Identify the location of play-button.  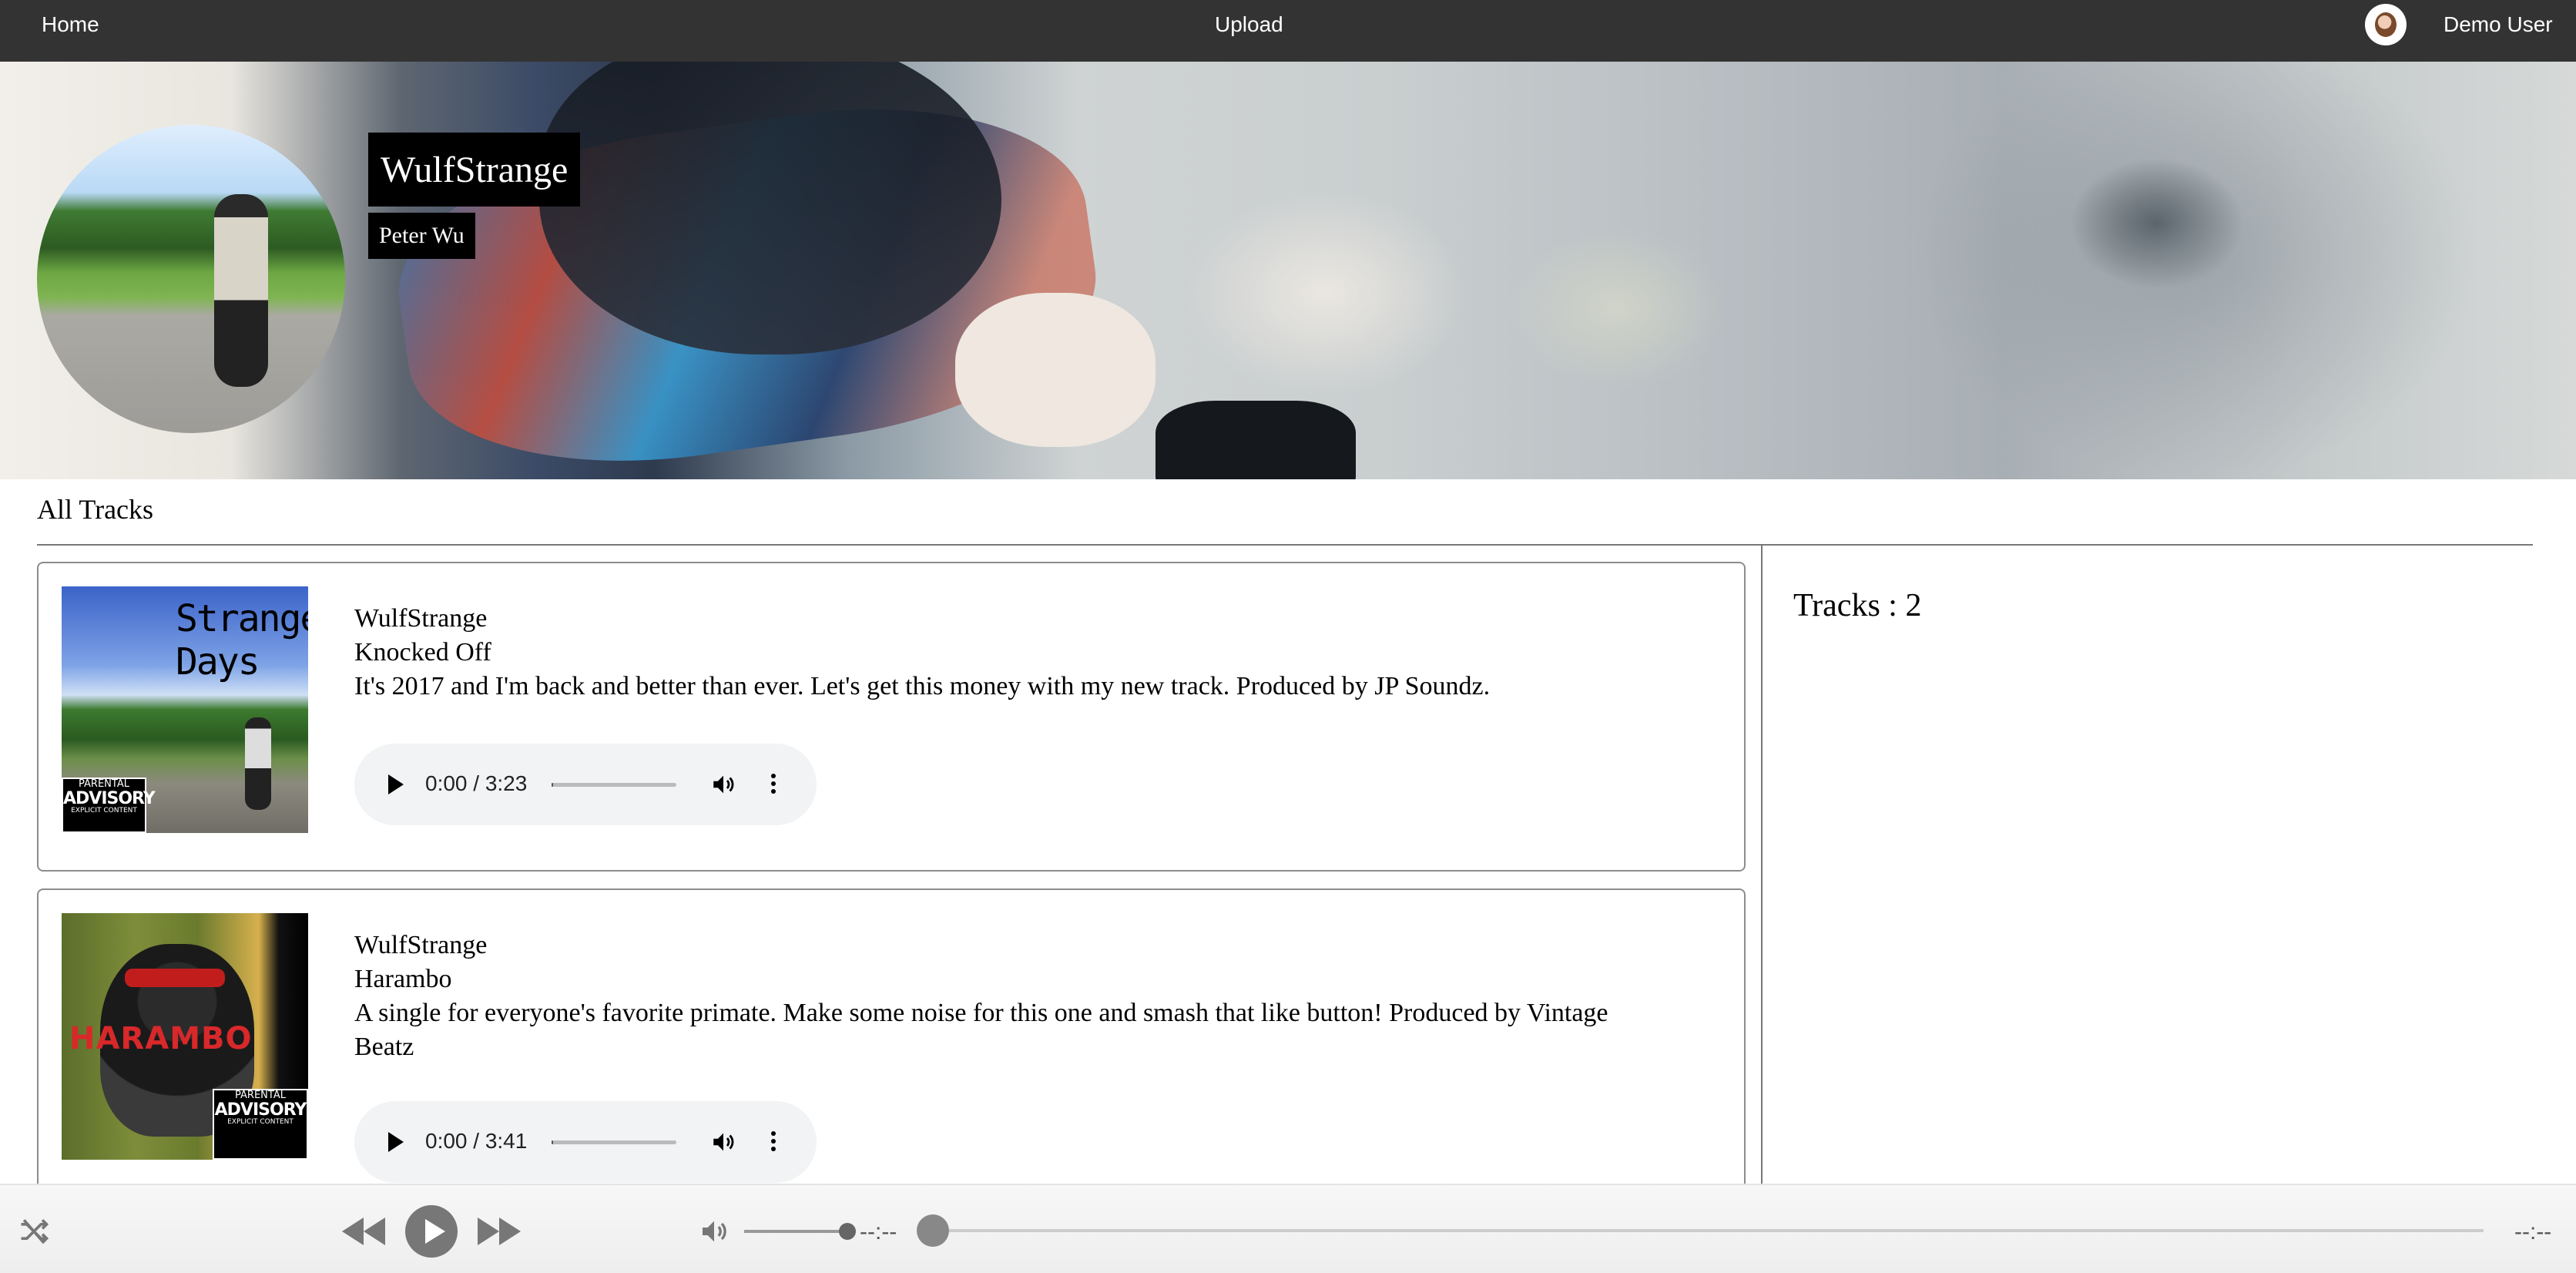
(431, 1231).